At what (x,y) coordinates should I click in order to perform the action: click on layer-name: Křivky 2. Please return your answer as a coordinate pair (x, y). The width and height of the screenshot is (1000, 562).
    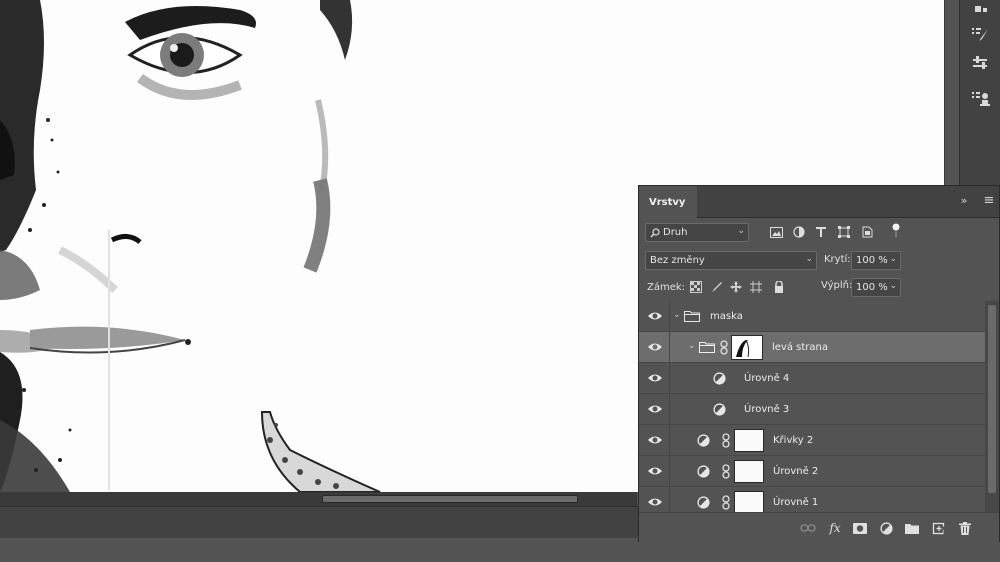
    Looking at the image, I should click on (793, 440).